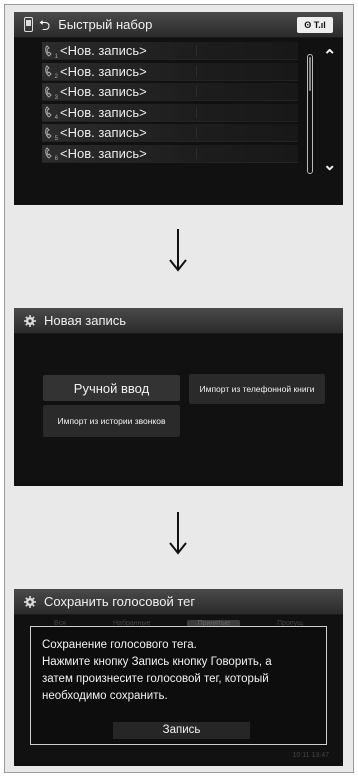 The width and height of the screenshot is (358, 777). Describe the element at coordinates (44, 25) in the screenshot. I see `back-icon: ⮌` at that location.